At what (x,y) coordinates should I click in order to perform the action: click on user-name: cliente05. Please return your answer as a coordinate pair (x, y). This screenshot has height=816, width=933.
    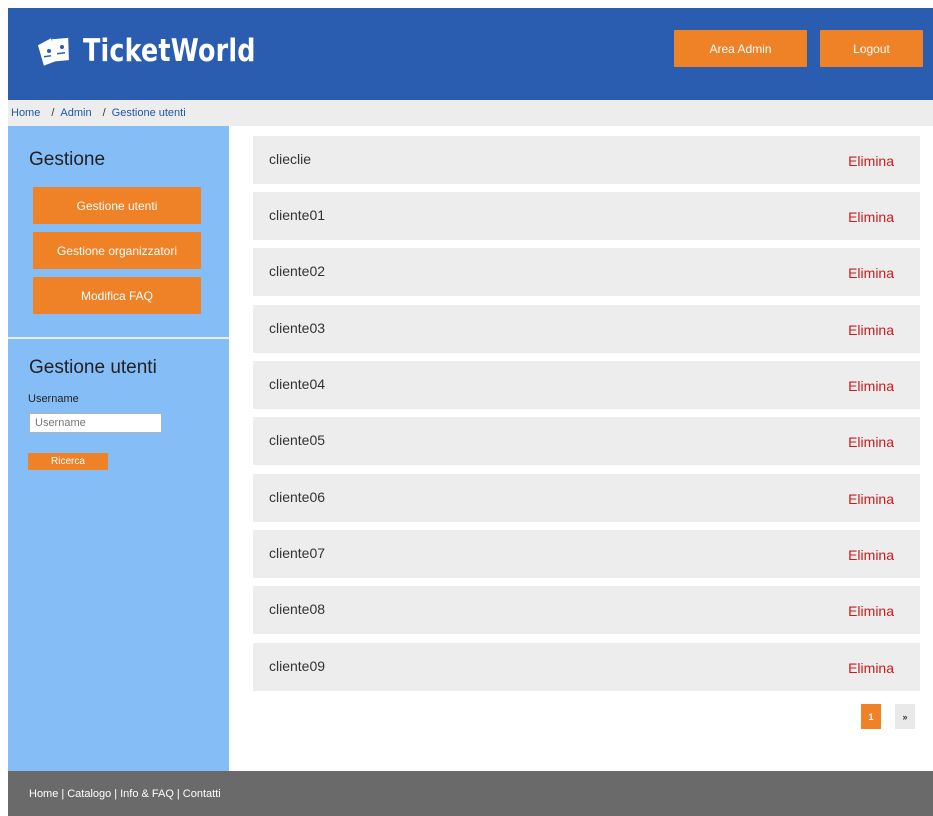
    Looking at the image, I should click on (297, 440).